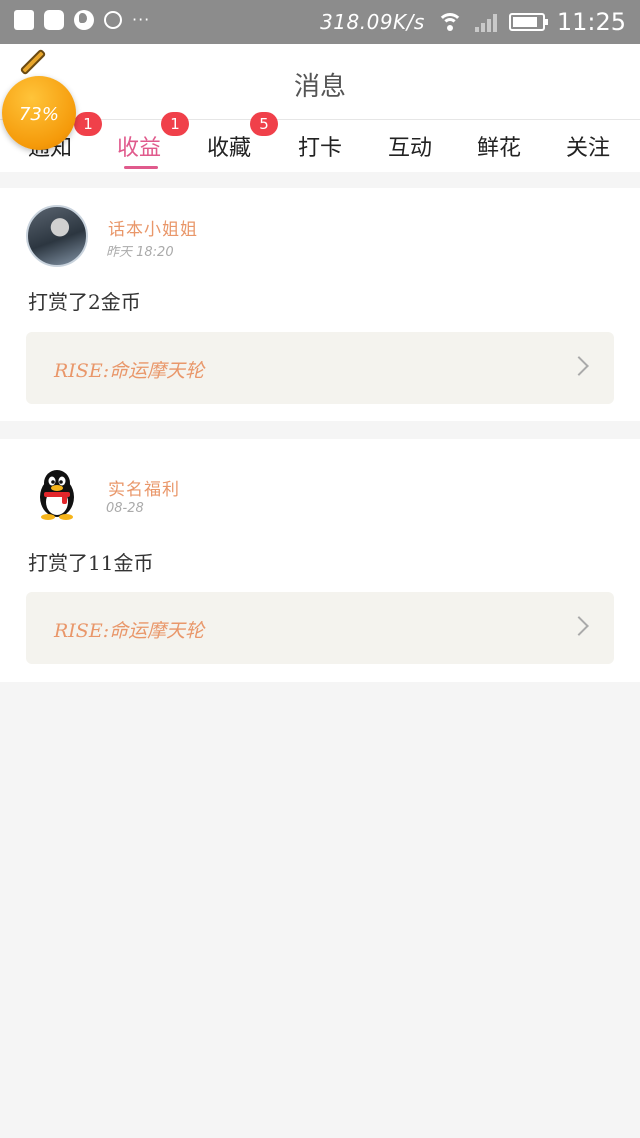  I want to click on tab-flowers: 鲜花, so click(499, 146).